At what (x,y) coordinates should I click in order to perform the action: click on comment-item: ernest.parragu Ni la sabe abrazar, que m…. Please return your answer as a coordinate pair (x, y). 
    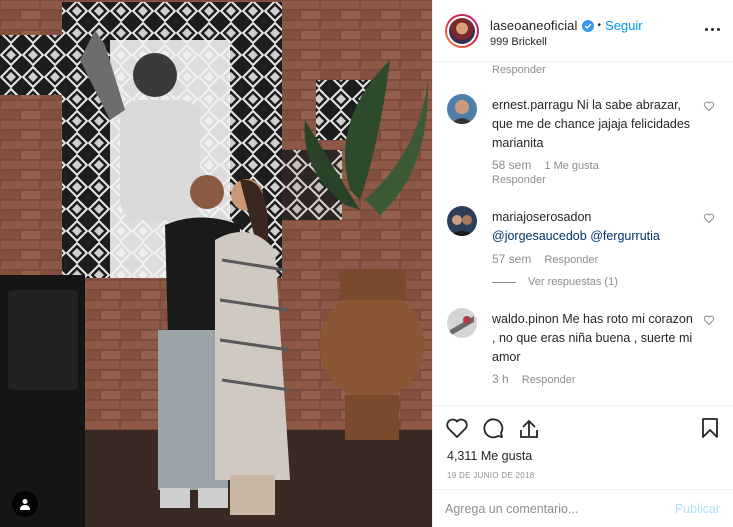
    Looking at the image, I should click on (588, 141).